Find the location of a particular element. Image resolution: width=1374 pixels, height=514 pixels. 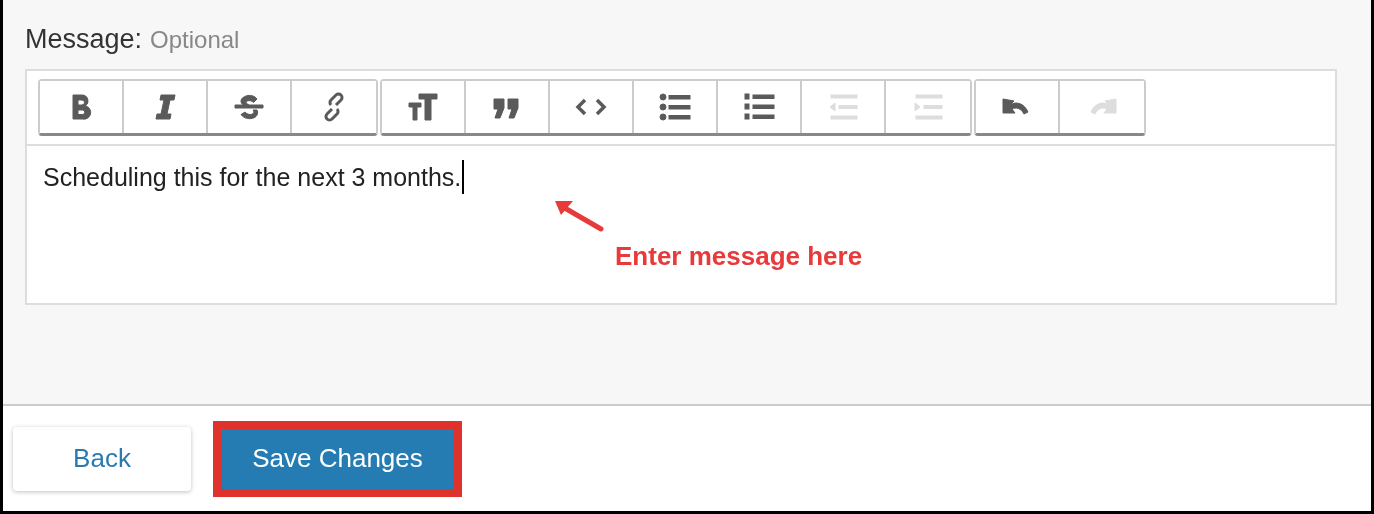

bulleted-list-icon is located at coordinates (675, 107).